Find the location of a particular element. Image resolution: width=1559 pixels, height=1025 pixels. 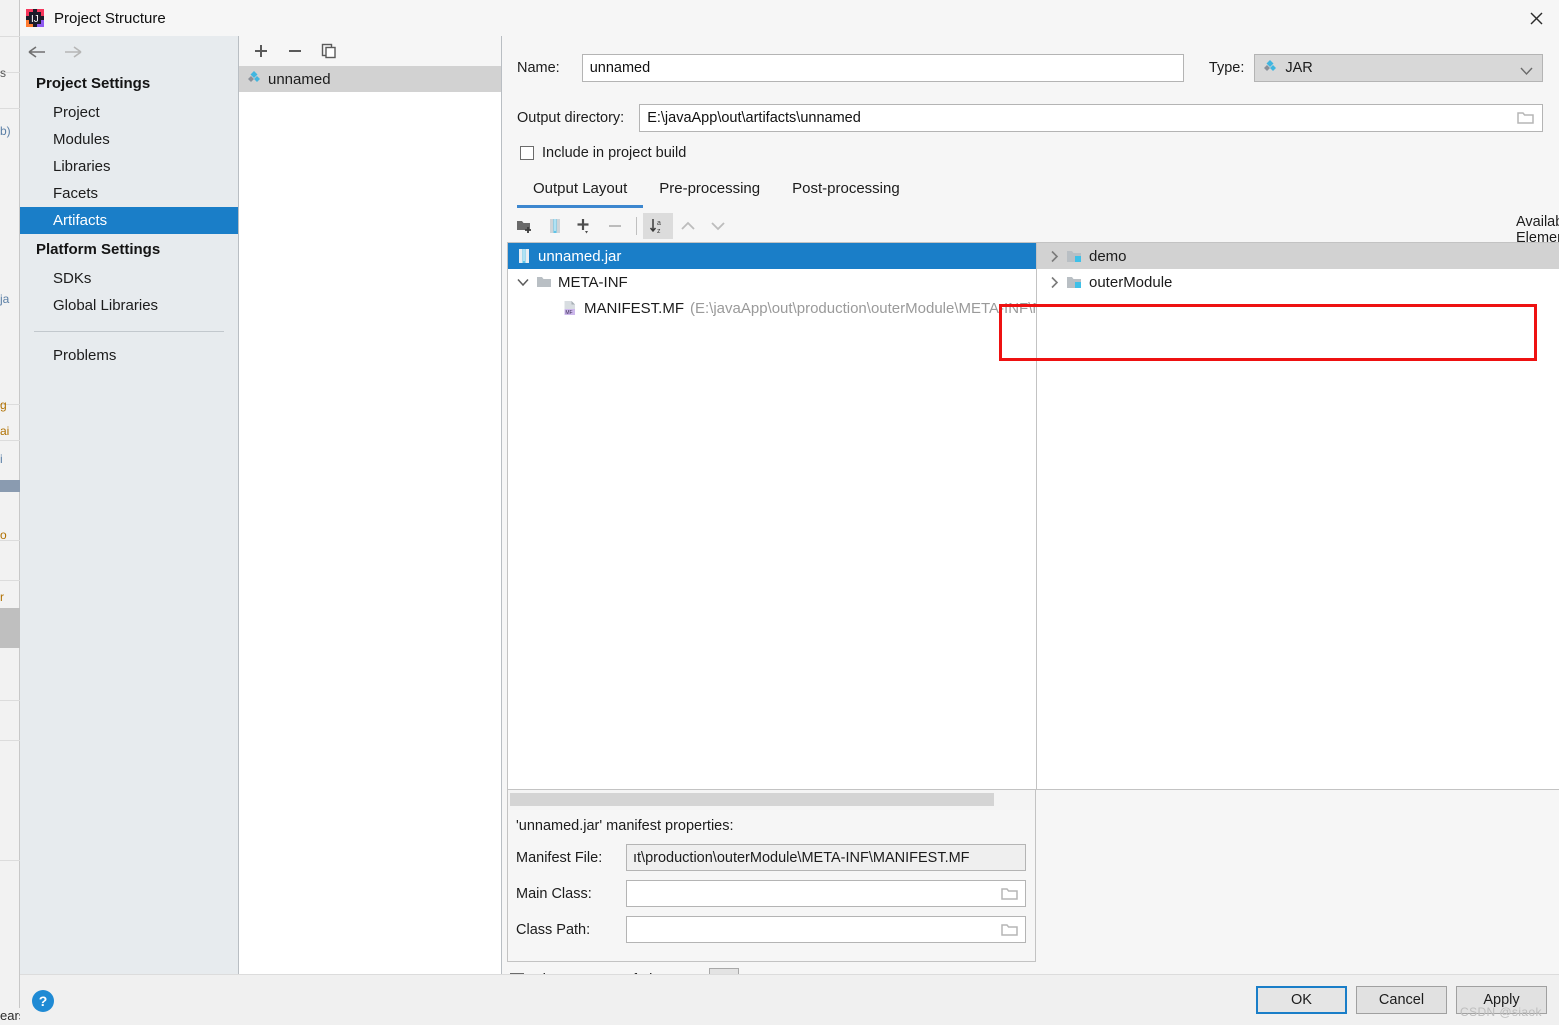

svg-text: z is located at coordinates (659, 231).